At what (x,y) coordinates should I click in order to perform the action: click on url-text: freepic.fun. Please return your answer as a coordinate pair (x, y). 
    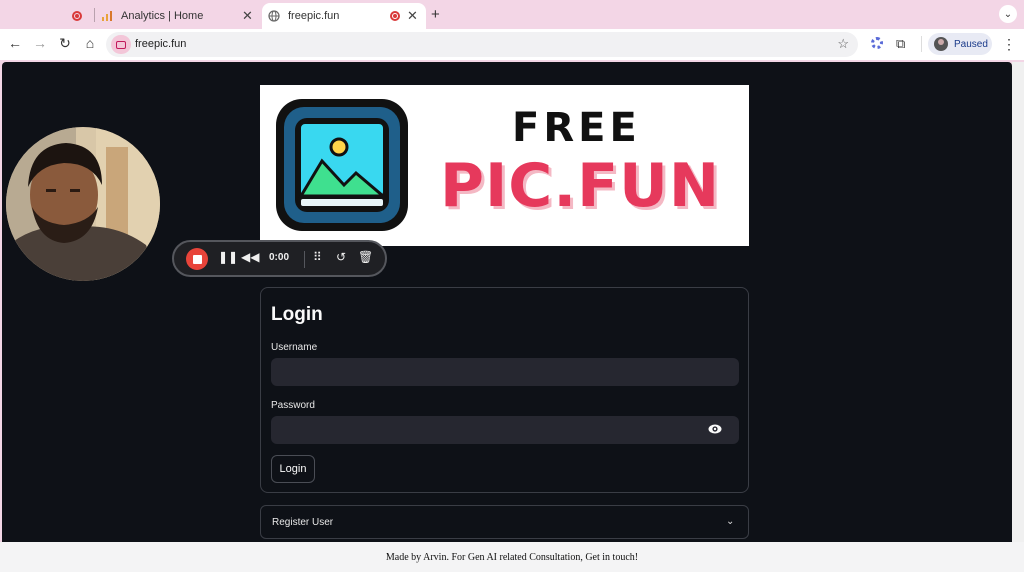
    Looking at the image, I should click on (161, 44).